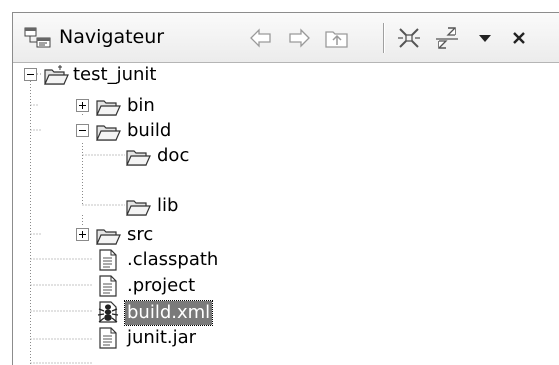 This screenshot has height=365, width=559. What do you see at coordinates (409, 38) in the screenshot?
I see `collapse-all-icon` at bounding box center [409, 38].